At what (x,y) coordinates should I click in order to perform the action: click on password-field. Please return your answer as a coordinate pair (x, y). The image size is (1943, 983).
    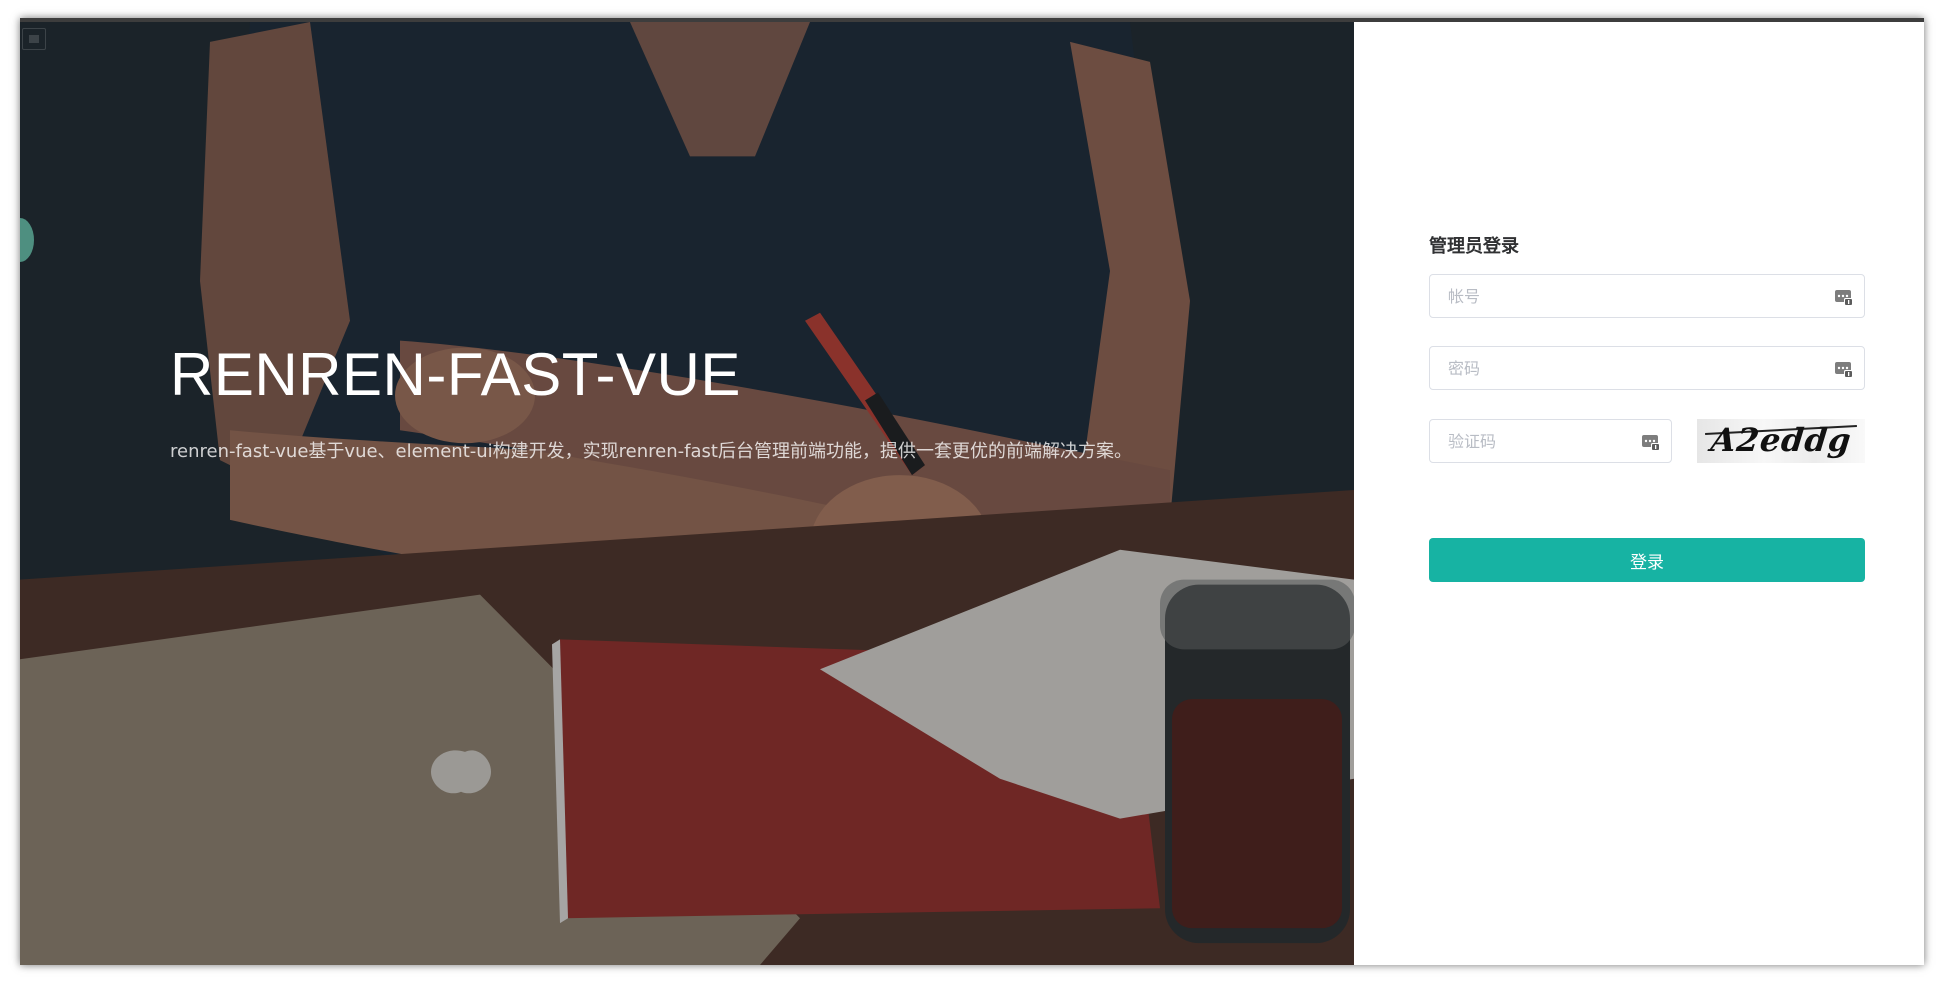
    Looking at the image, I should click on (1647, 368).